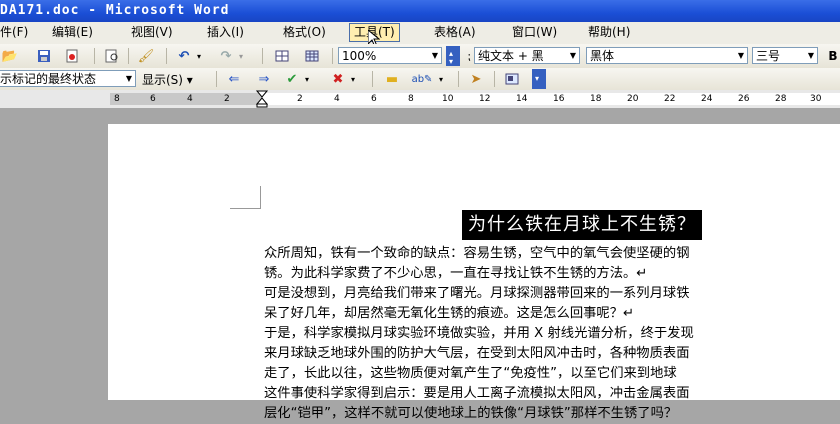  I want to click on track-dropdown-icon: ▾, so click(441, 79).